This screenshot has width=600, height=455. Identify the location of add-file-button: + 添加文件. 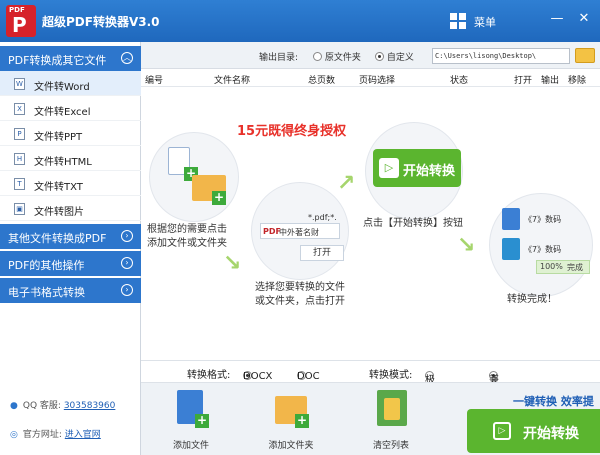
(191, 420).